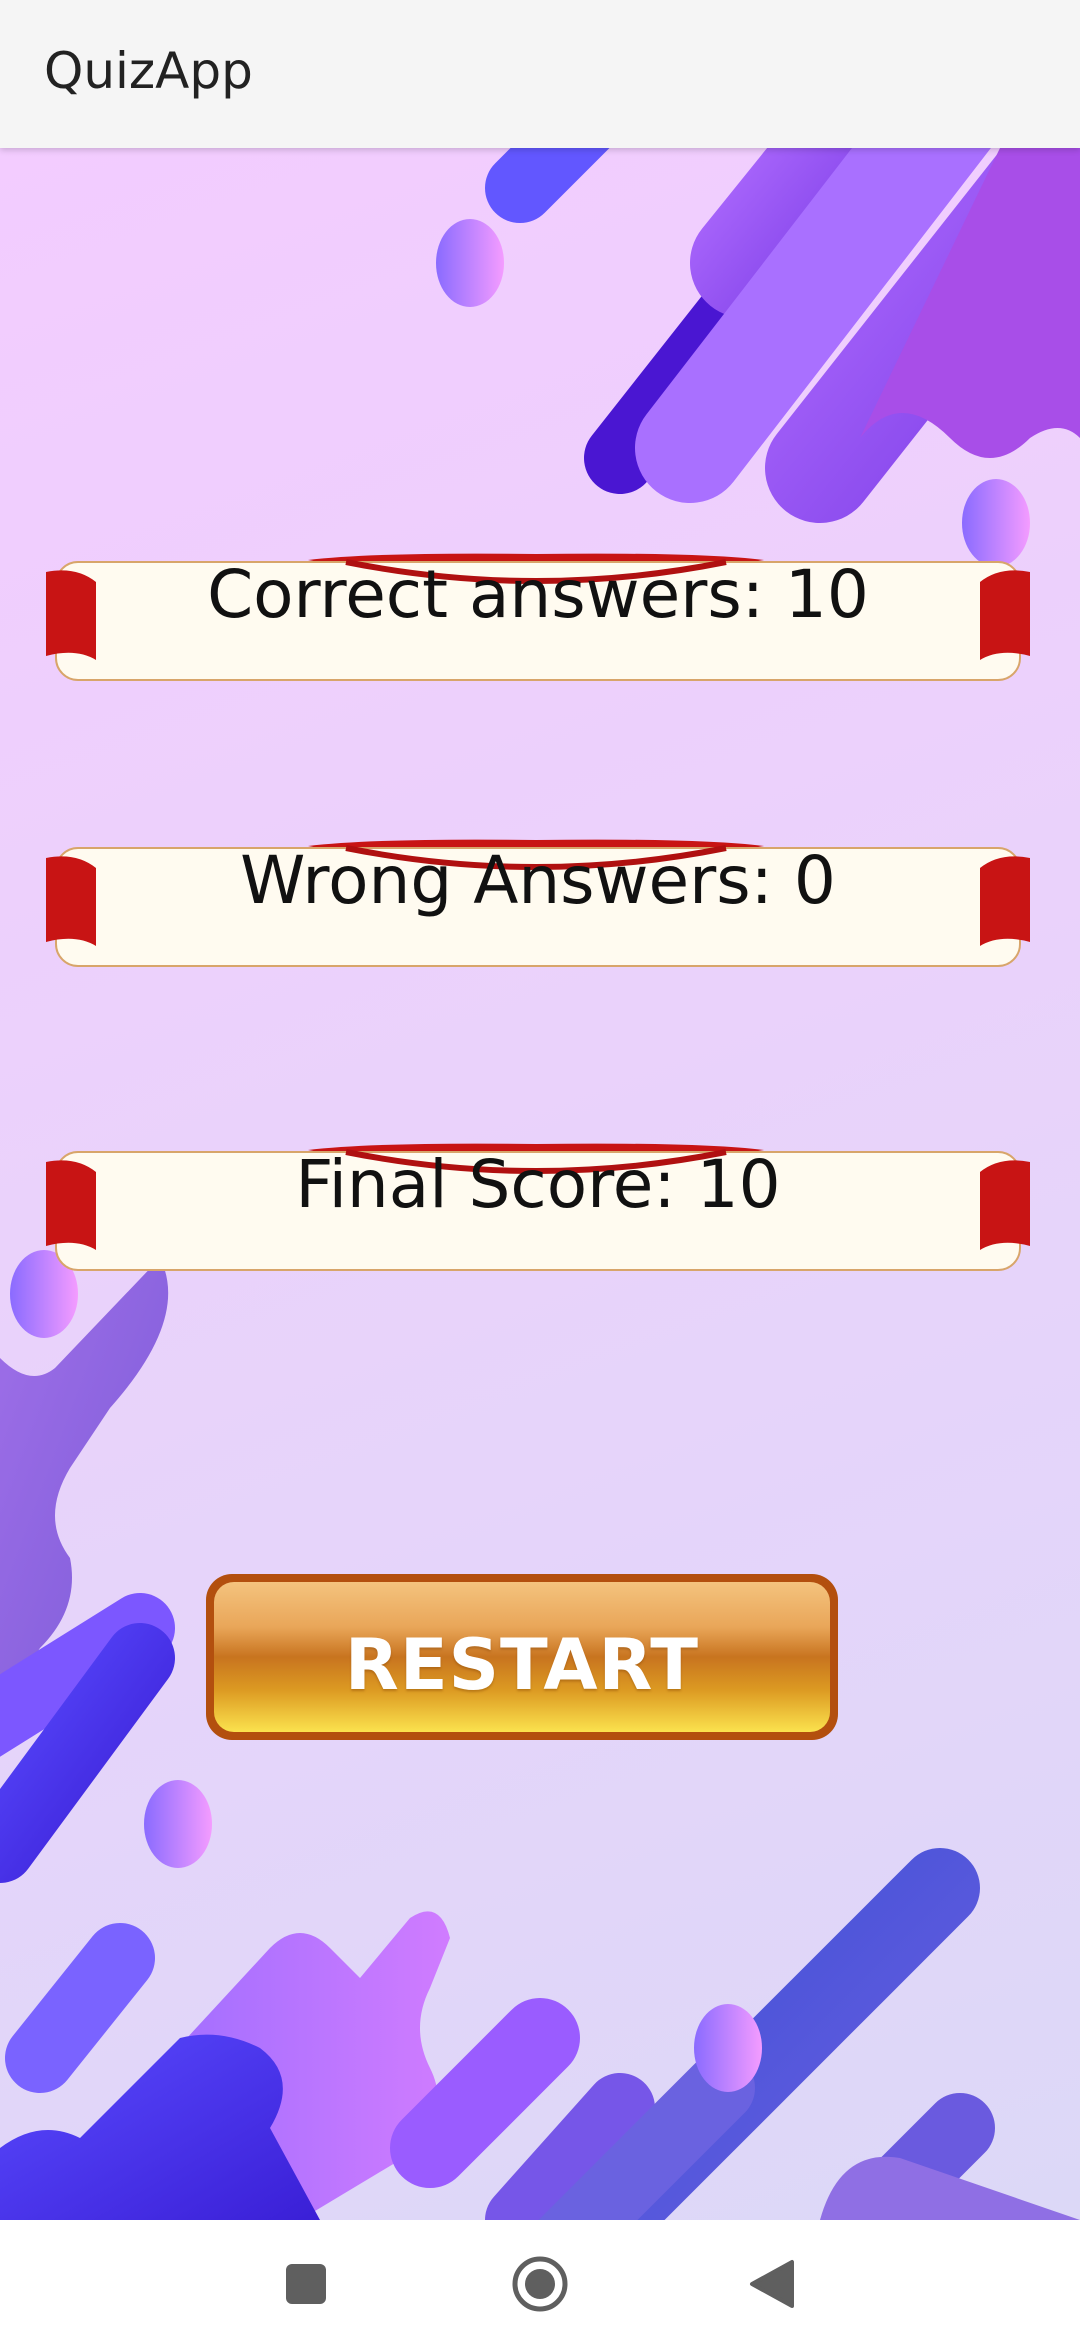 Image resolution: width=1080 pixels, height=2350 pixels. I want to click on app-title: QuizApp, so click(148, 71).